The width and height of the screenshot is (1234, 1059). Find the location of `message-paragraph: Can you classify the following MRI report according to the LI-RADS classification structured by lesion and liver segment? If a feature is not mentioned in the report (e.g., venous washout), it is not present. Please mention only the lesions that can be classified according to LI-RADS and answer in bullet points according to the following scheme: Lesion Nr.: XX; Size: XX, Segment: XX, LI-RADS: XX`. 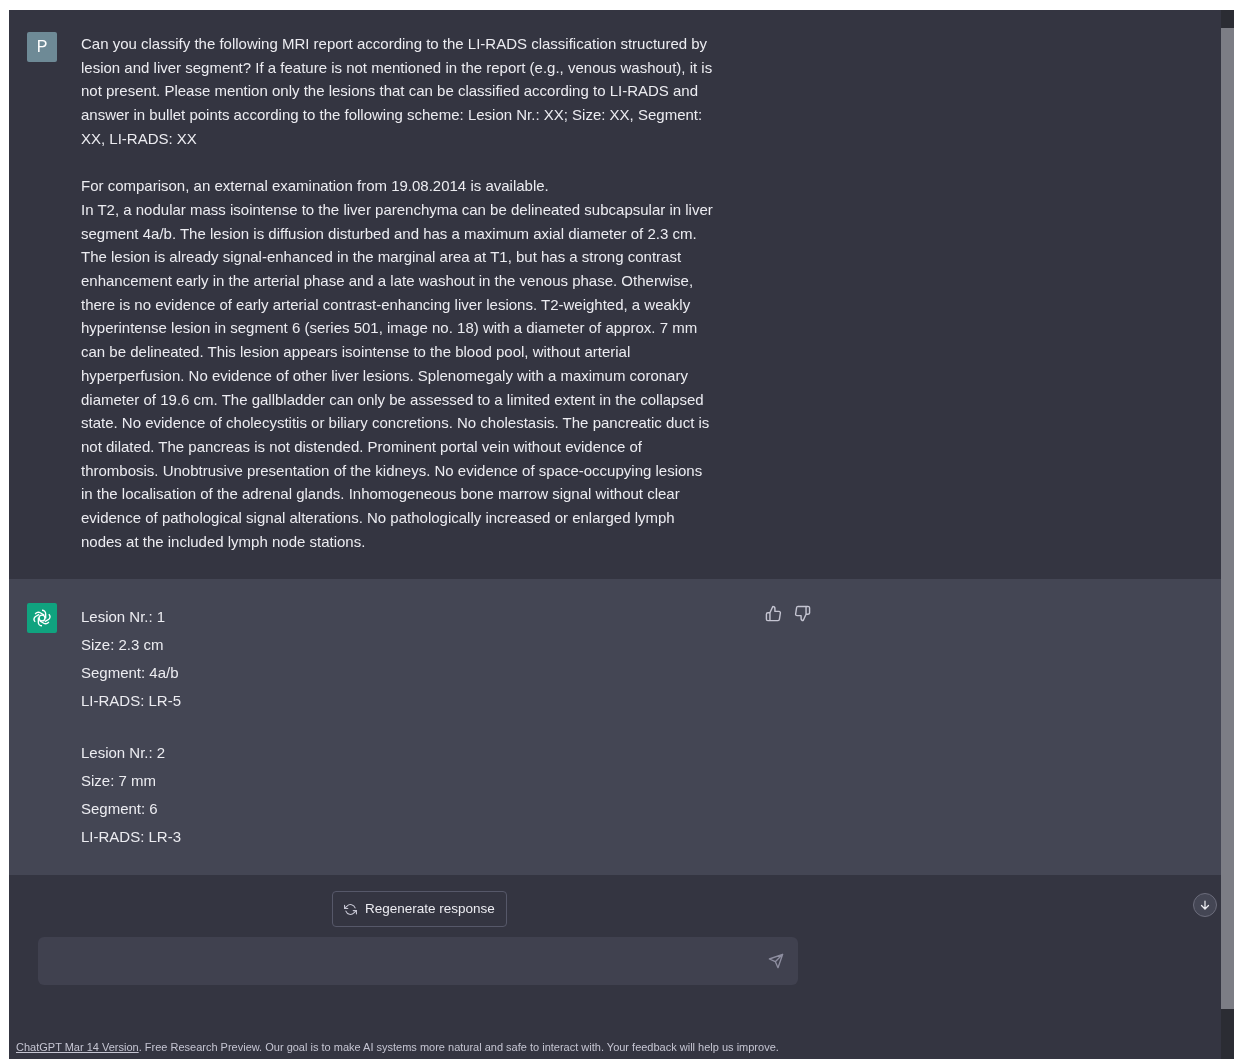

message-paragraph: Can you classify the following MRI report according to the LI-RADS classification structured by lesion and liver segment? If a feature is not mentioned in the report (e.g., venous washout), it is not present. Please mention only the lesions that can be classified according to LI-RADS and answer in bullet points according to the following scheme: Lesion Nr.: XX; Size: XX, Segment: XX, LI-RADS: XX is located at coordinates (397, 91).